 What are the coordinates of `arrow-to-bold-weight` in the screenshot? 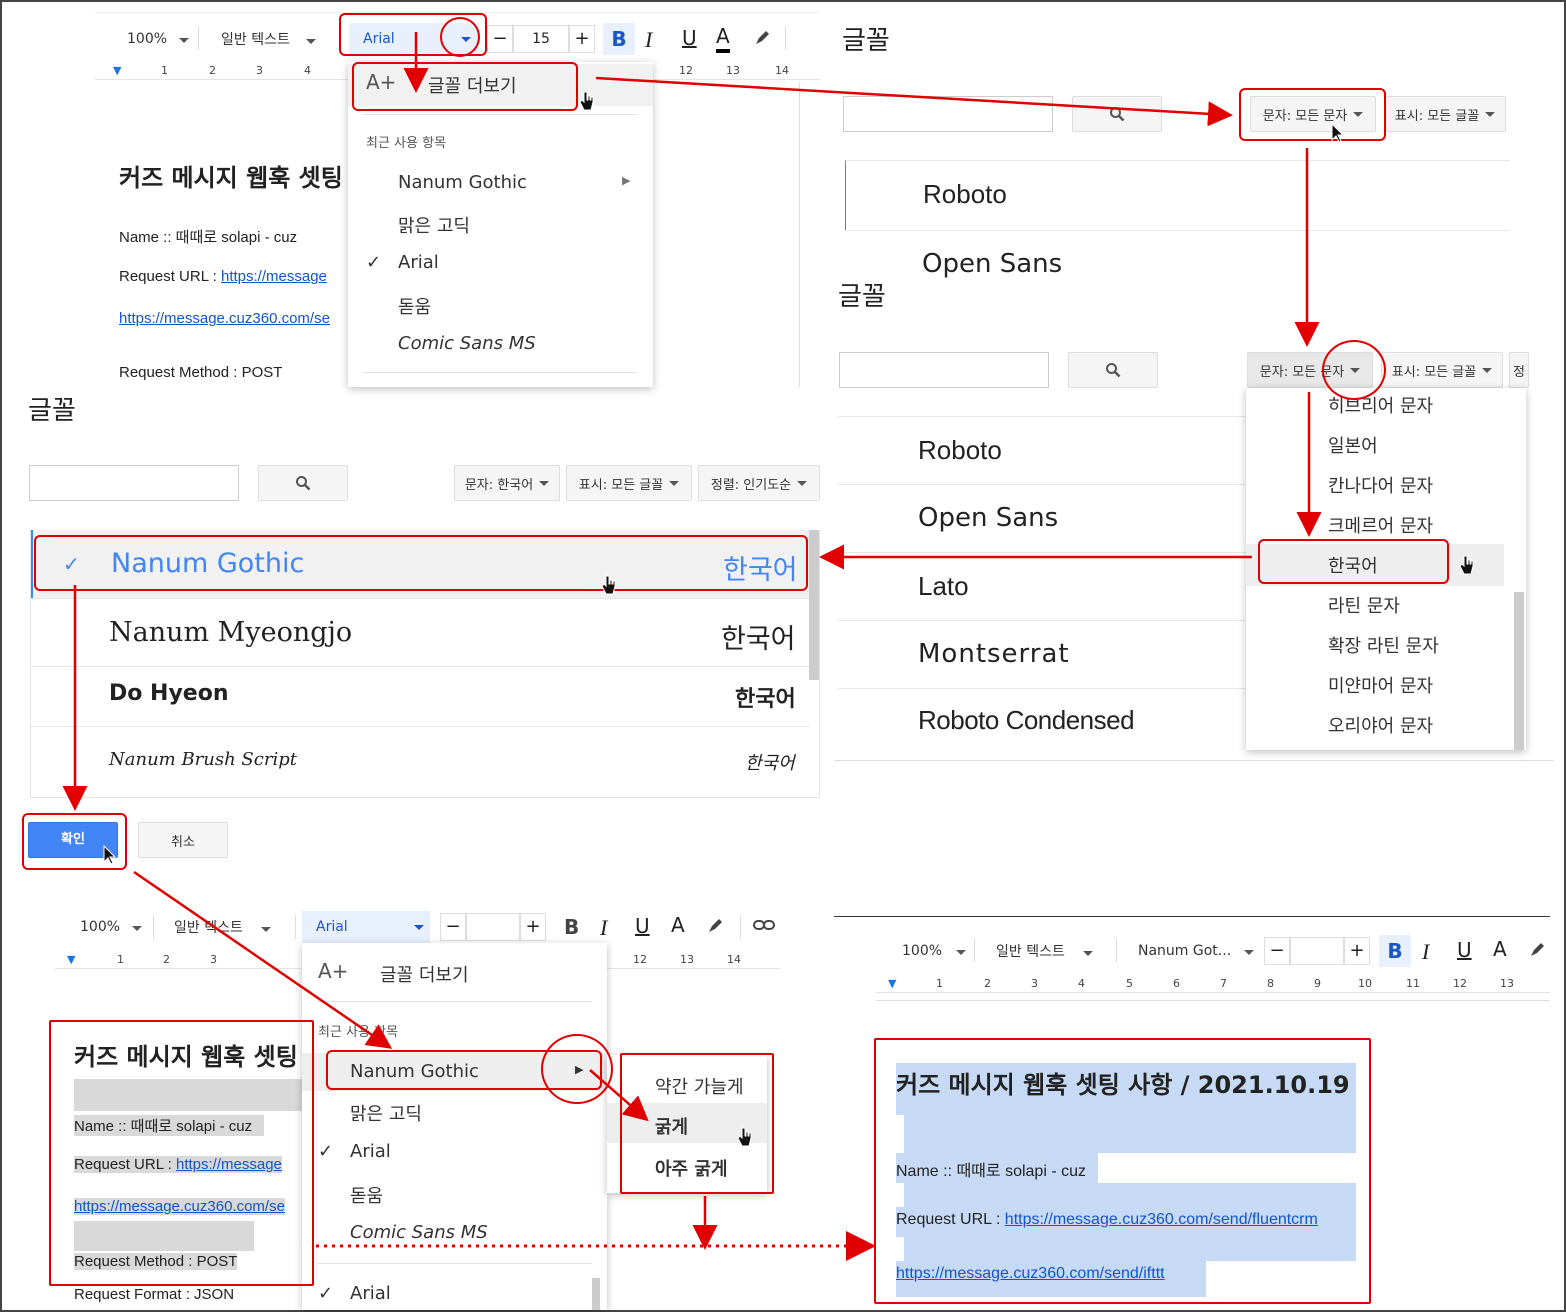 It's located at (619, 1095).